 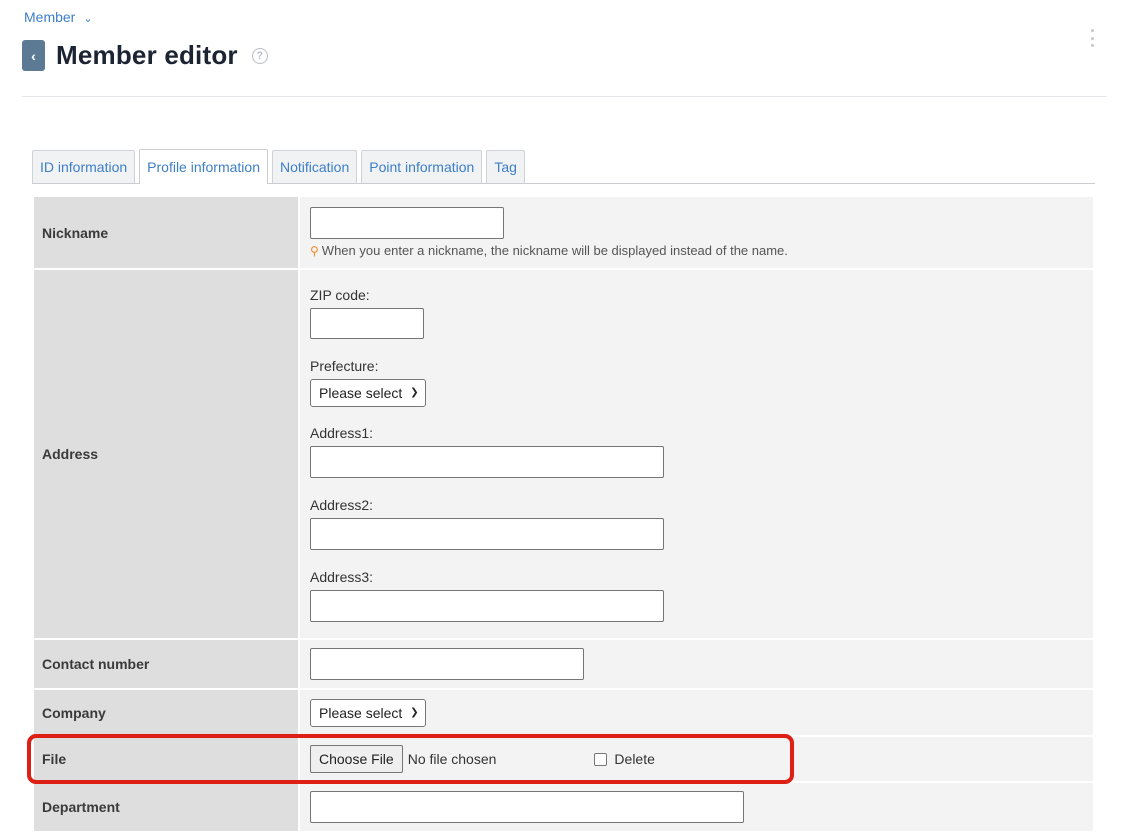 I want to click on company-label: Company, so click(x=166, y=712).